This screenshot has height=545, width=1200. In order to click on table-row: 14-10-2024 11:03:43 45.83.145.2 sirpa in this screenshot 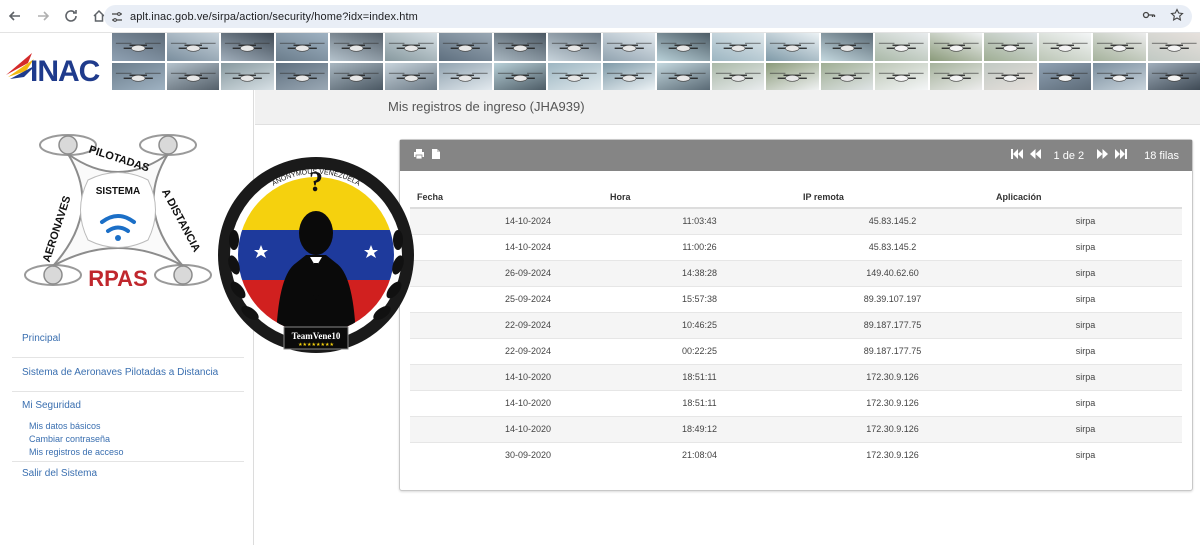, I will do `click(796, 220)`.